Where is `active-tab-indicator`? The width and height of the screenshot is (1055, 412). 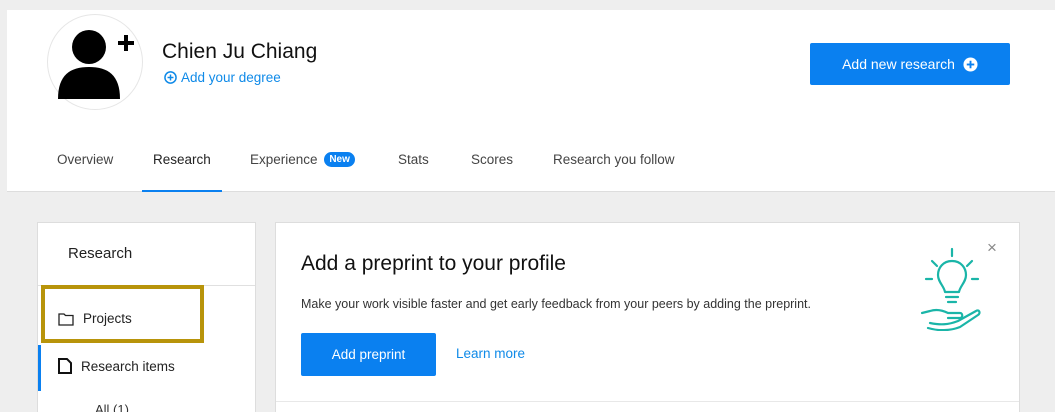 active-tab-indicator is located at coordinates (182, 191).